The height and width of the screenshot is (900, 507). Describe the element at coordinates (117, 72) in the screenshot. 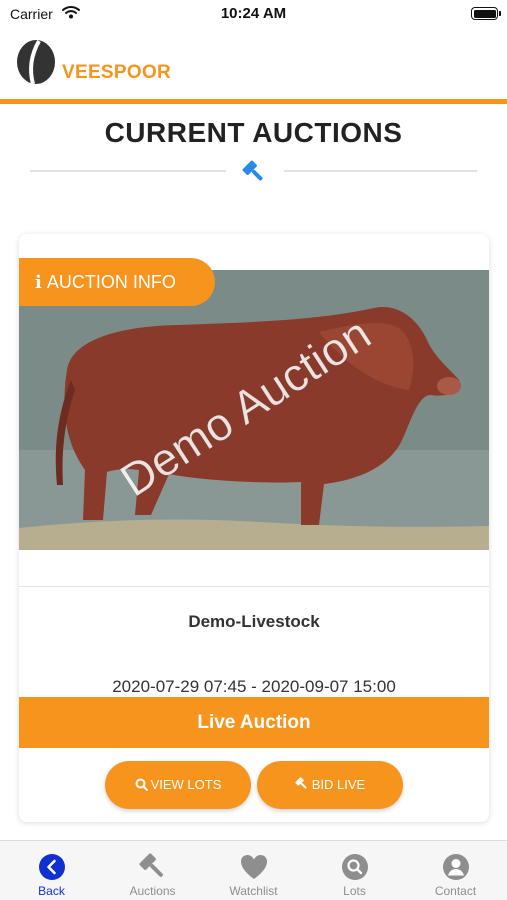

I see `brand-name: VEESPOOR` at that location.